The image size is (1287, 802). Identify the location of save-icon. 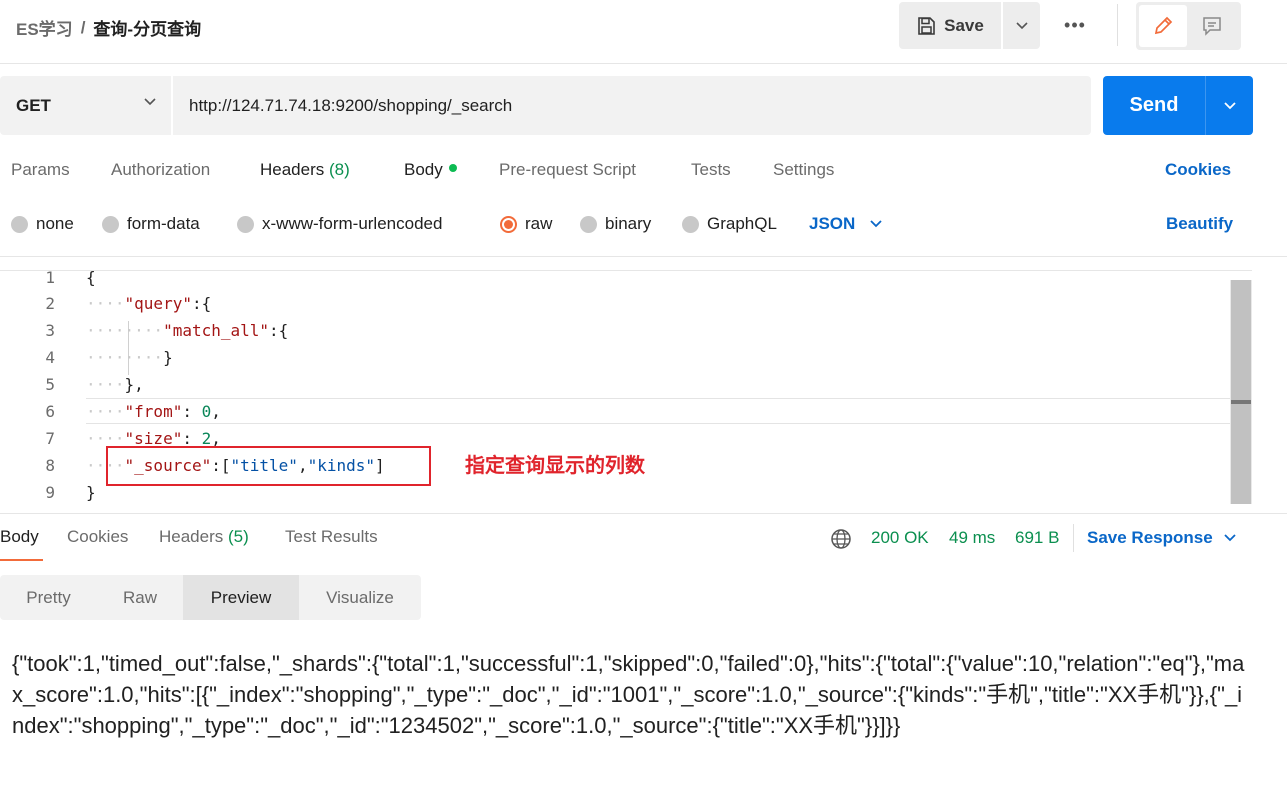
(926, 25).